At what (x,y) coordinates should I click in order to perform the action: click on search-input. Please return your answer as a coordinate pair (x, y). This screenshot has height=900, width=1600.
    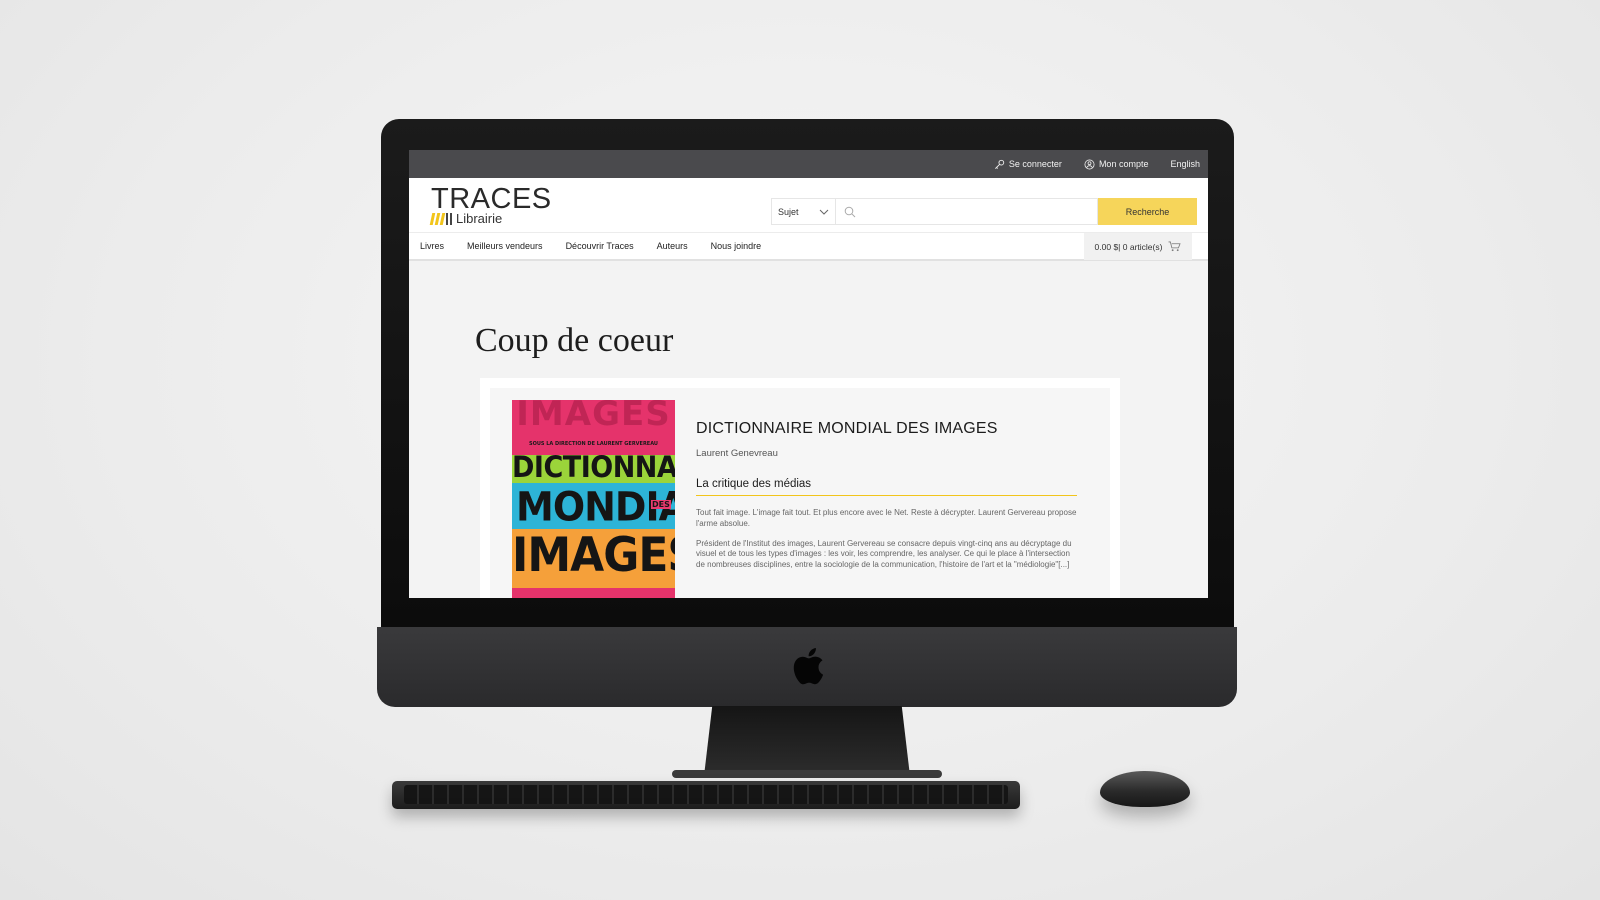
    Looking at the image, I should click on (979, 211).